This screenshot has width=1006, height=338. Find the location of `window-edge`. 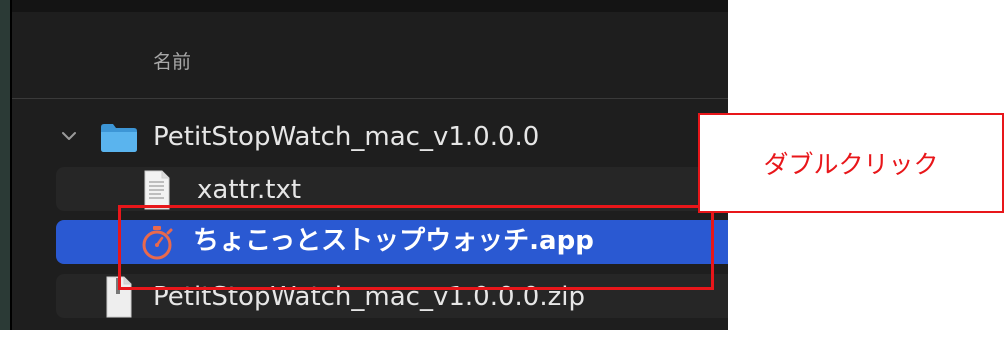

window-edge is located at coordinates (5, 165).